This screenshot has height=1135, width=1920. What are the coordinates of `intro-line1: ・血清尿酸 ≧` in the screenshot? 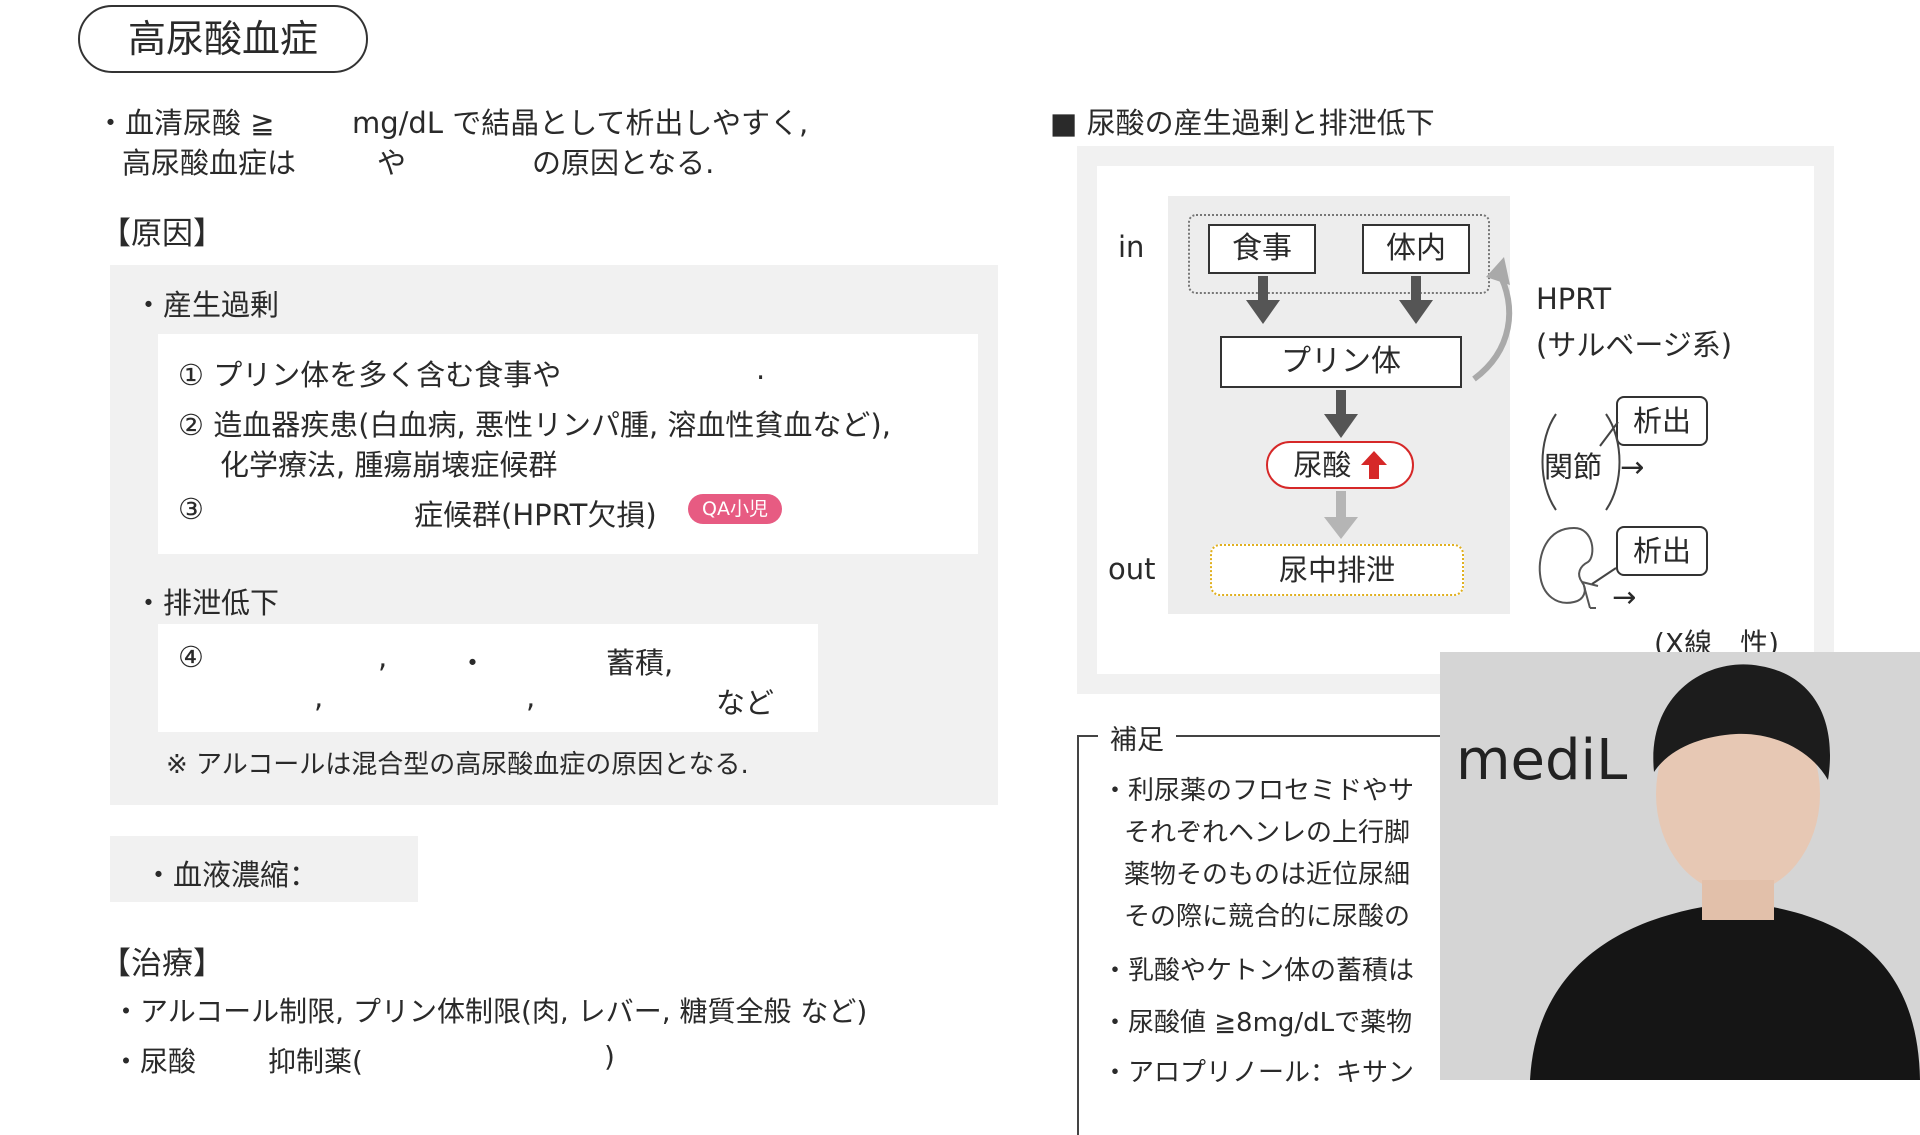 It's located at (185, 123).